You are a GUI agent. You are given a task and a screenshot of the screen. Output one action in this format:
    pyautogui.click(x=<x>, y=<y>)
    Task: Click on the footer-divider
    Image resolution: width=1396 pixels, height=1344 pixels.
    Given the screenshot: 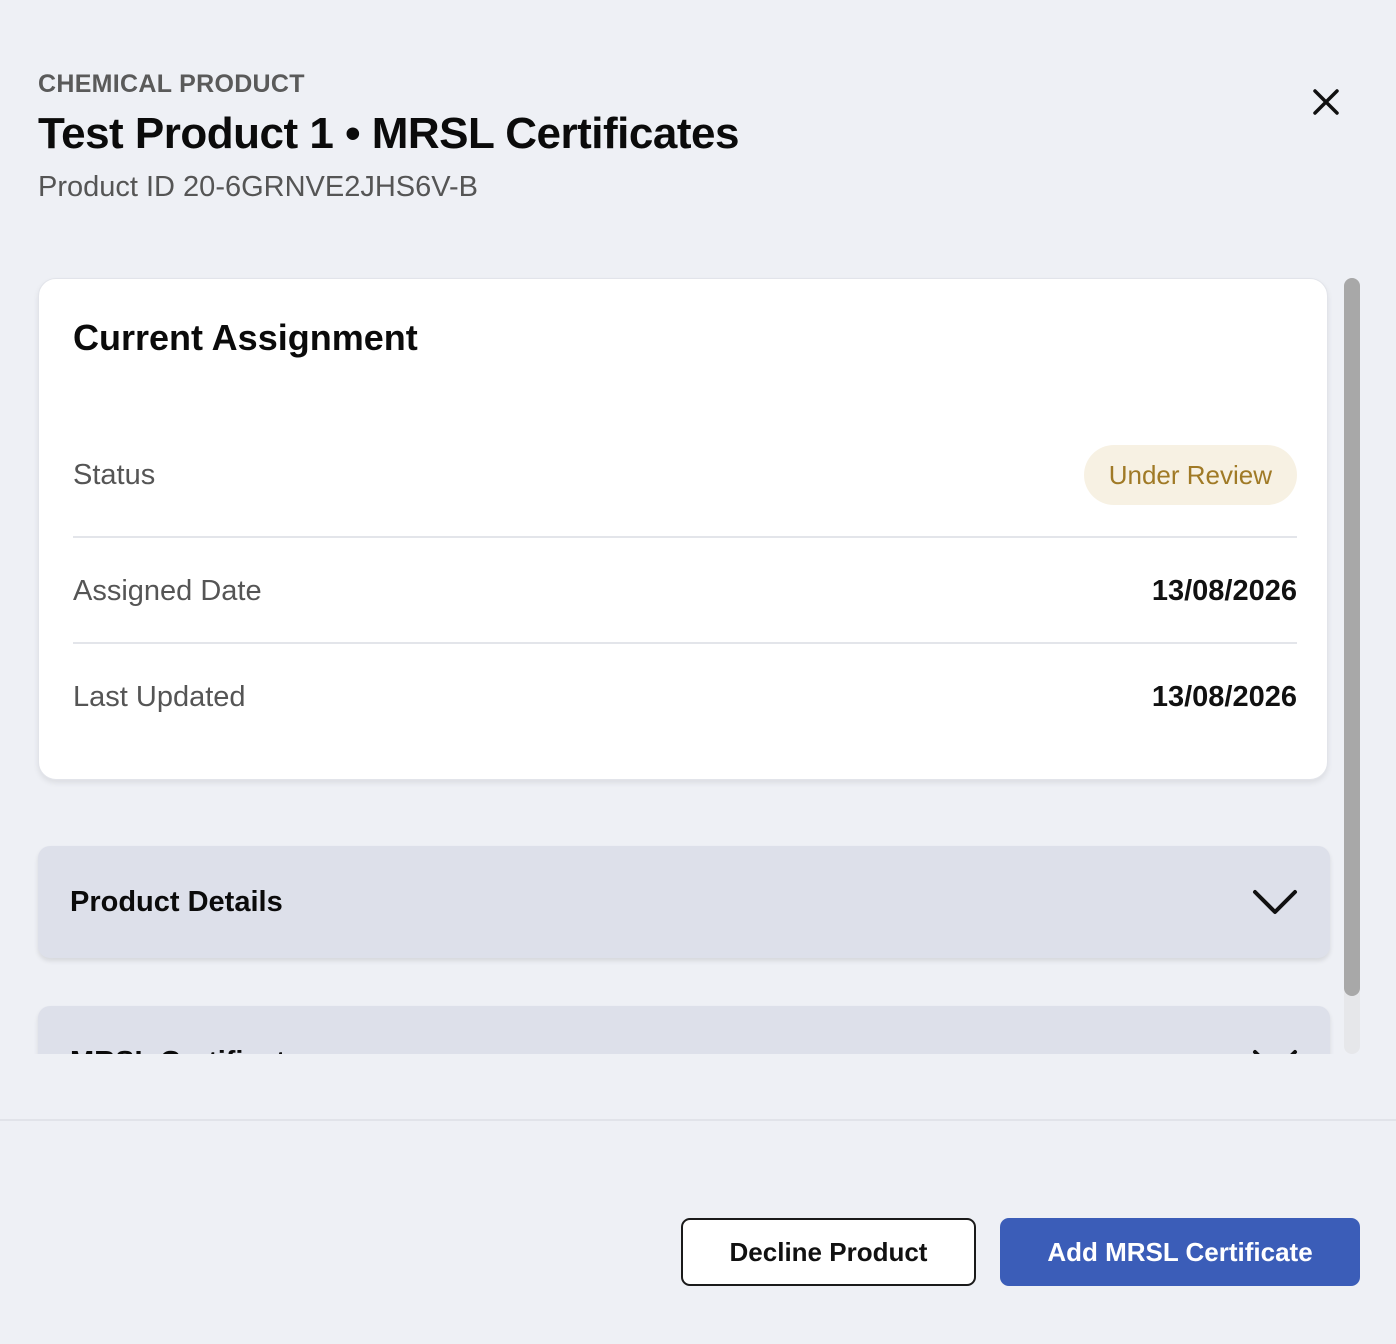 What is the action you would take?
    pyautogui.click(x=698, y=1120)
    